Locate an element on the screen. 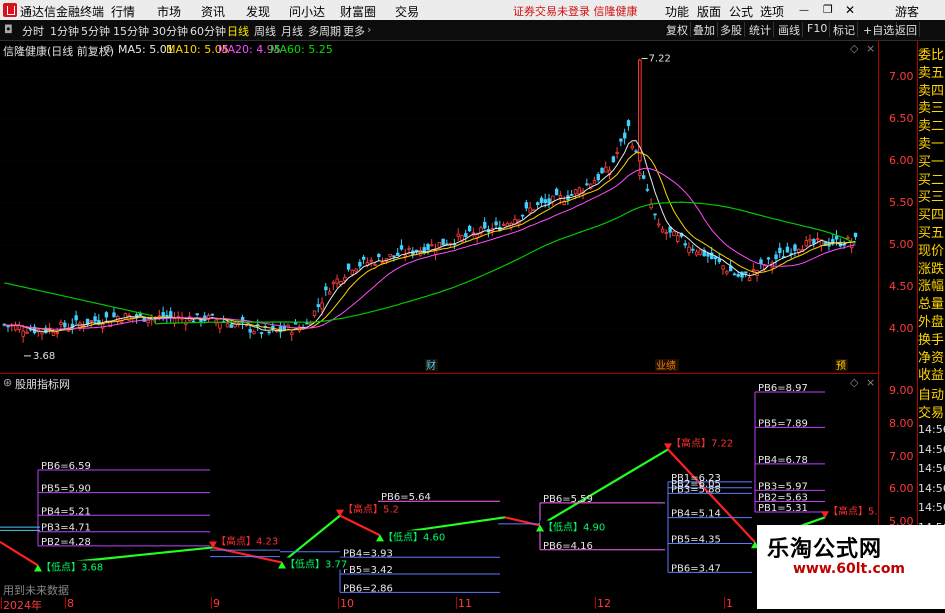 Image resolution: width=945 pixels, height=613 pixels. pb-level-label: PB3=5.88 is located at coordinates (696, 489).